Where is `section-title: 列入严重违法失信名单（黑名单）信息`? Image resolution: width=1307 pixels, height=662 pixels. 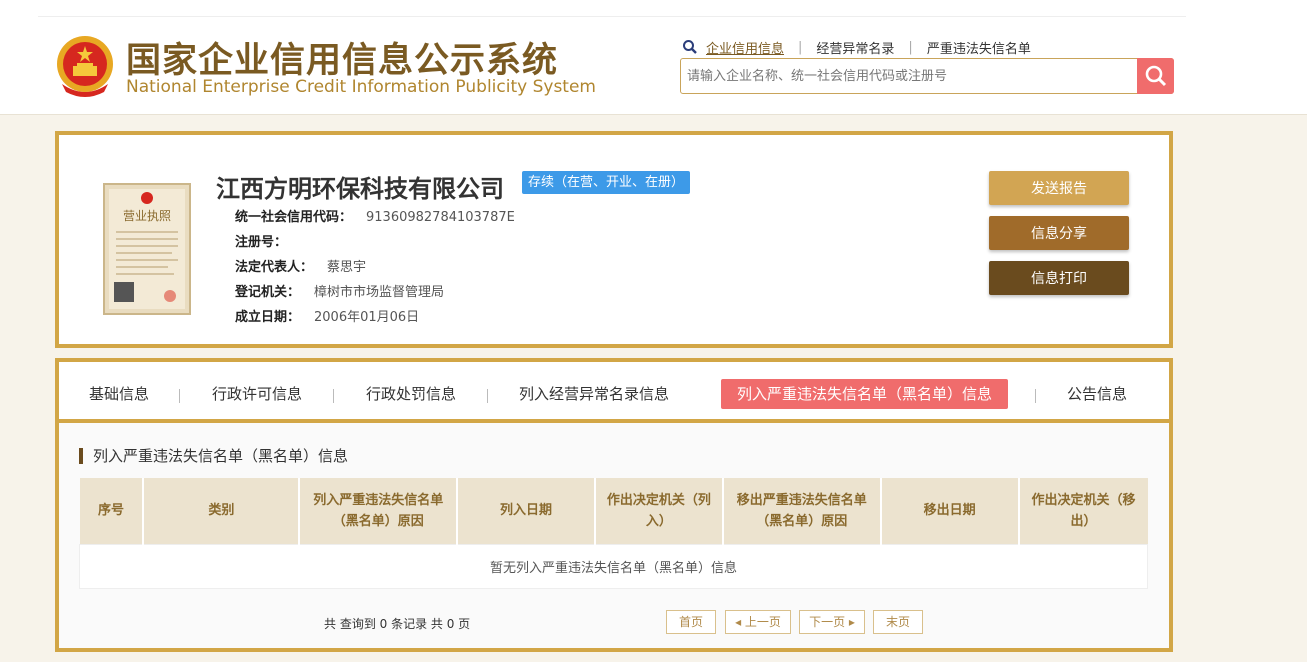
section-title: 列入严重违法失信名单（黑名单）信息 is located at coordinates (213, 456).